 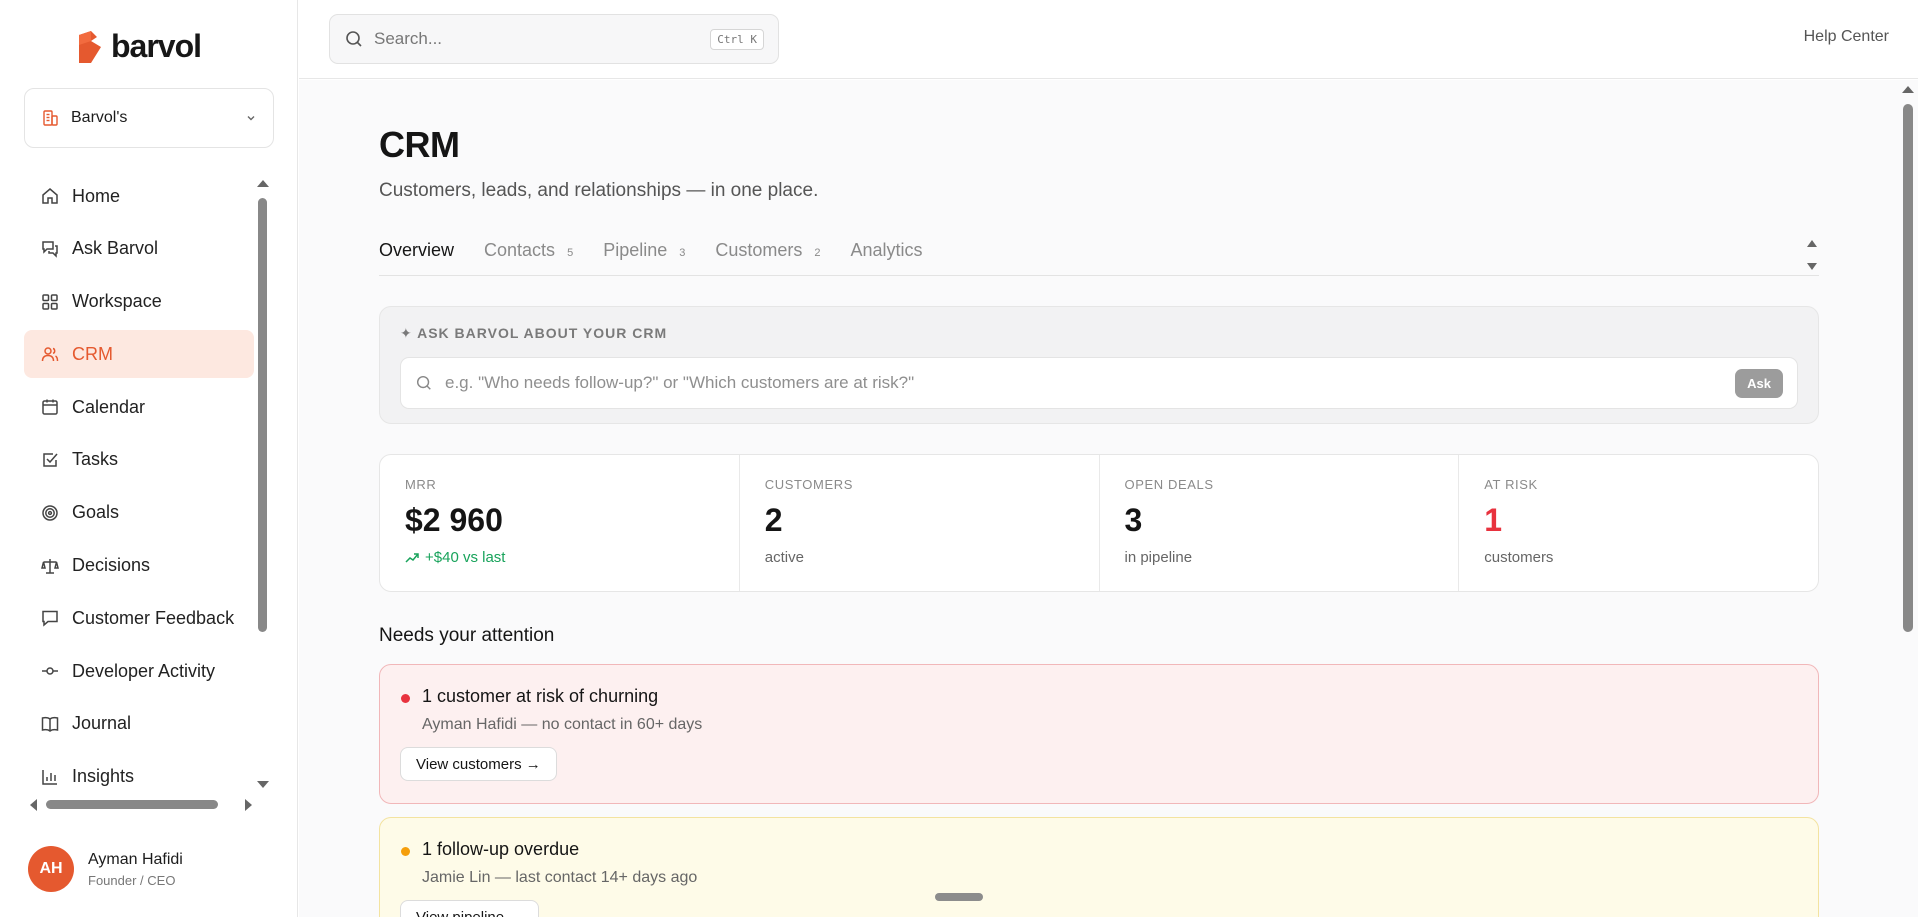 I want to click on top-bar: Search... Ctrl K Help Center, so click(x=1108, y=39).